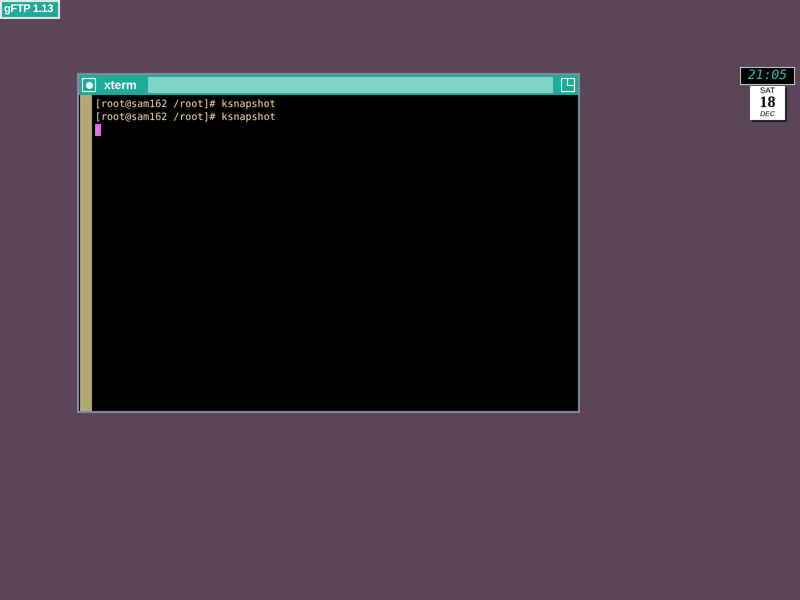  I want to click on maximize-icon, so click(568, 85).